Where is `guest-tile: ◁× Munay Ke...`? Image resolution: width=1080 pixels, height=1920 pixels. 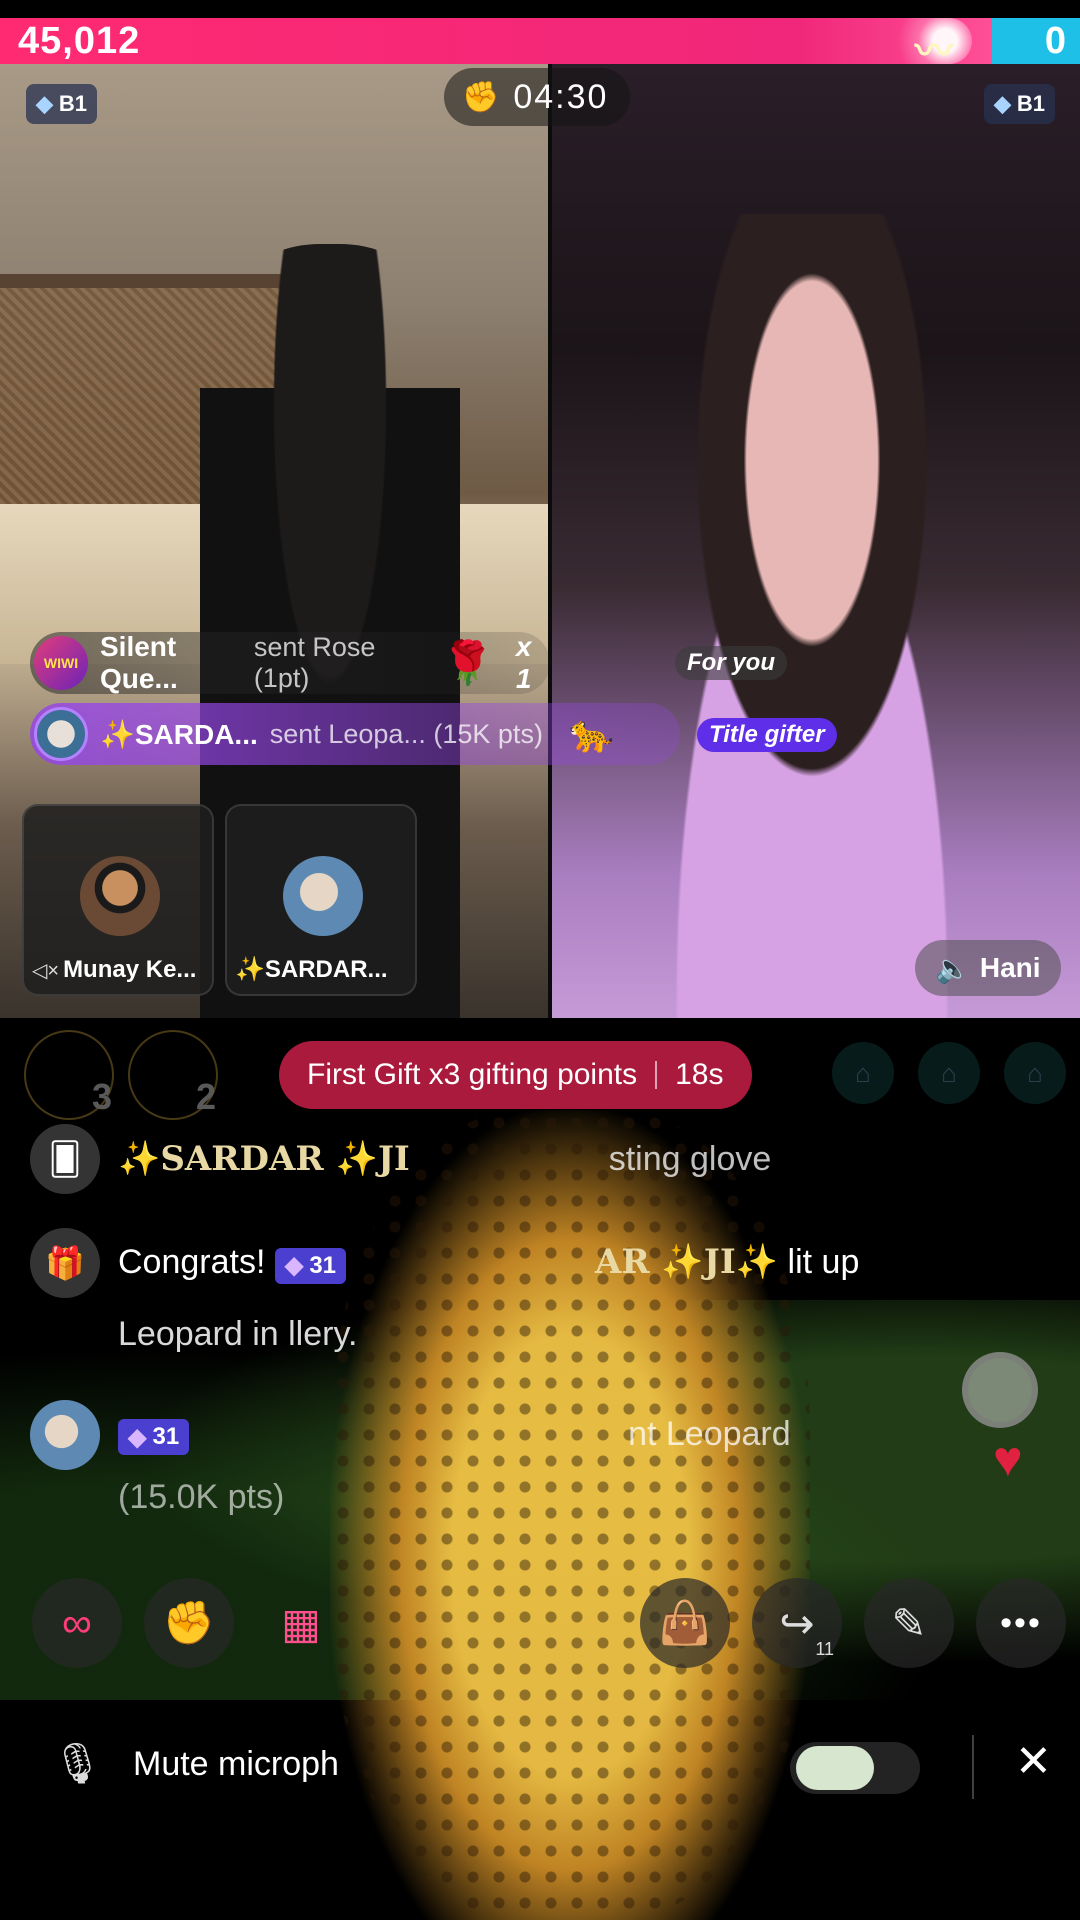
guest-tile: ◁× Munay Ke... is located at coordinates (118, 900).